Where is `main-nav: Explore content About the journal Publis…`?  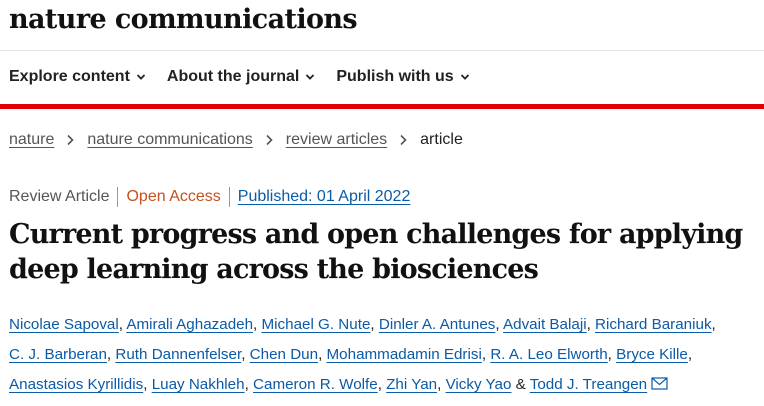
main-nav: Explore content About the journal Publis… is located at coordinates (250, 77).